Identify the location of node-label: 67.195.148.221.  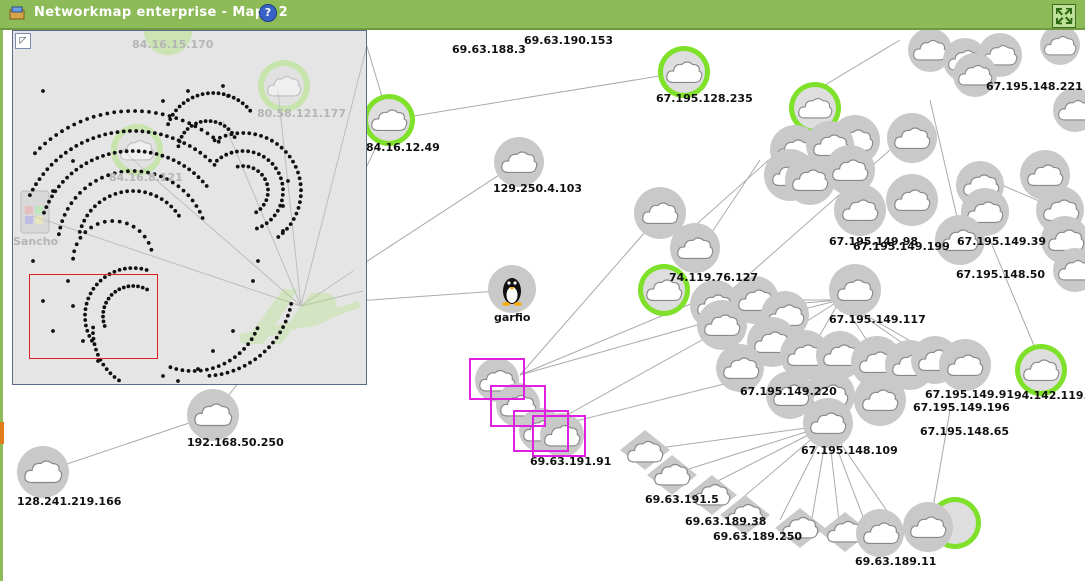
(1034, 86).